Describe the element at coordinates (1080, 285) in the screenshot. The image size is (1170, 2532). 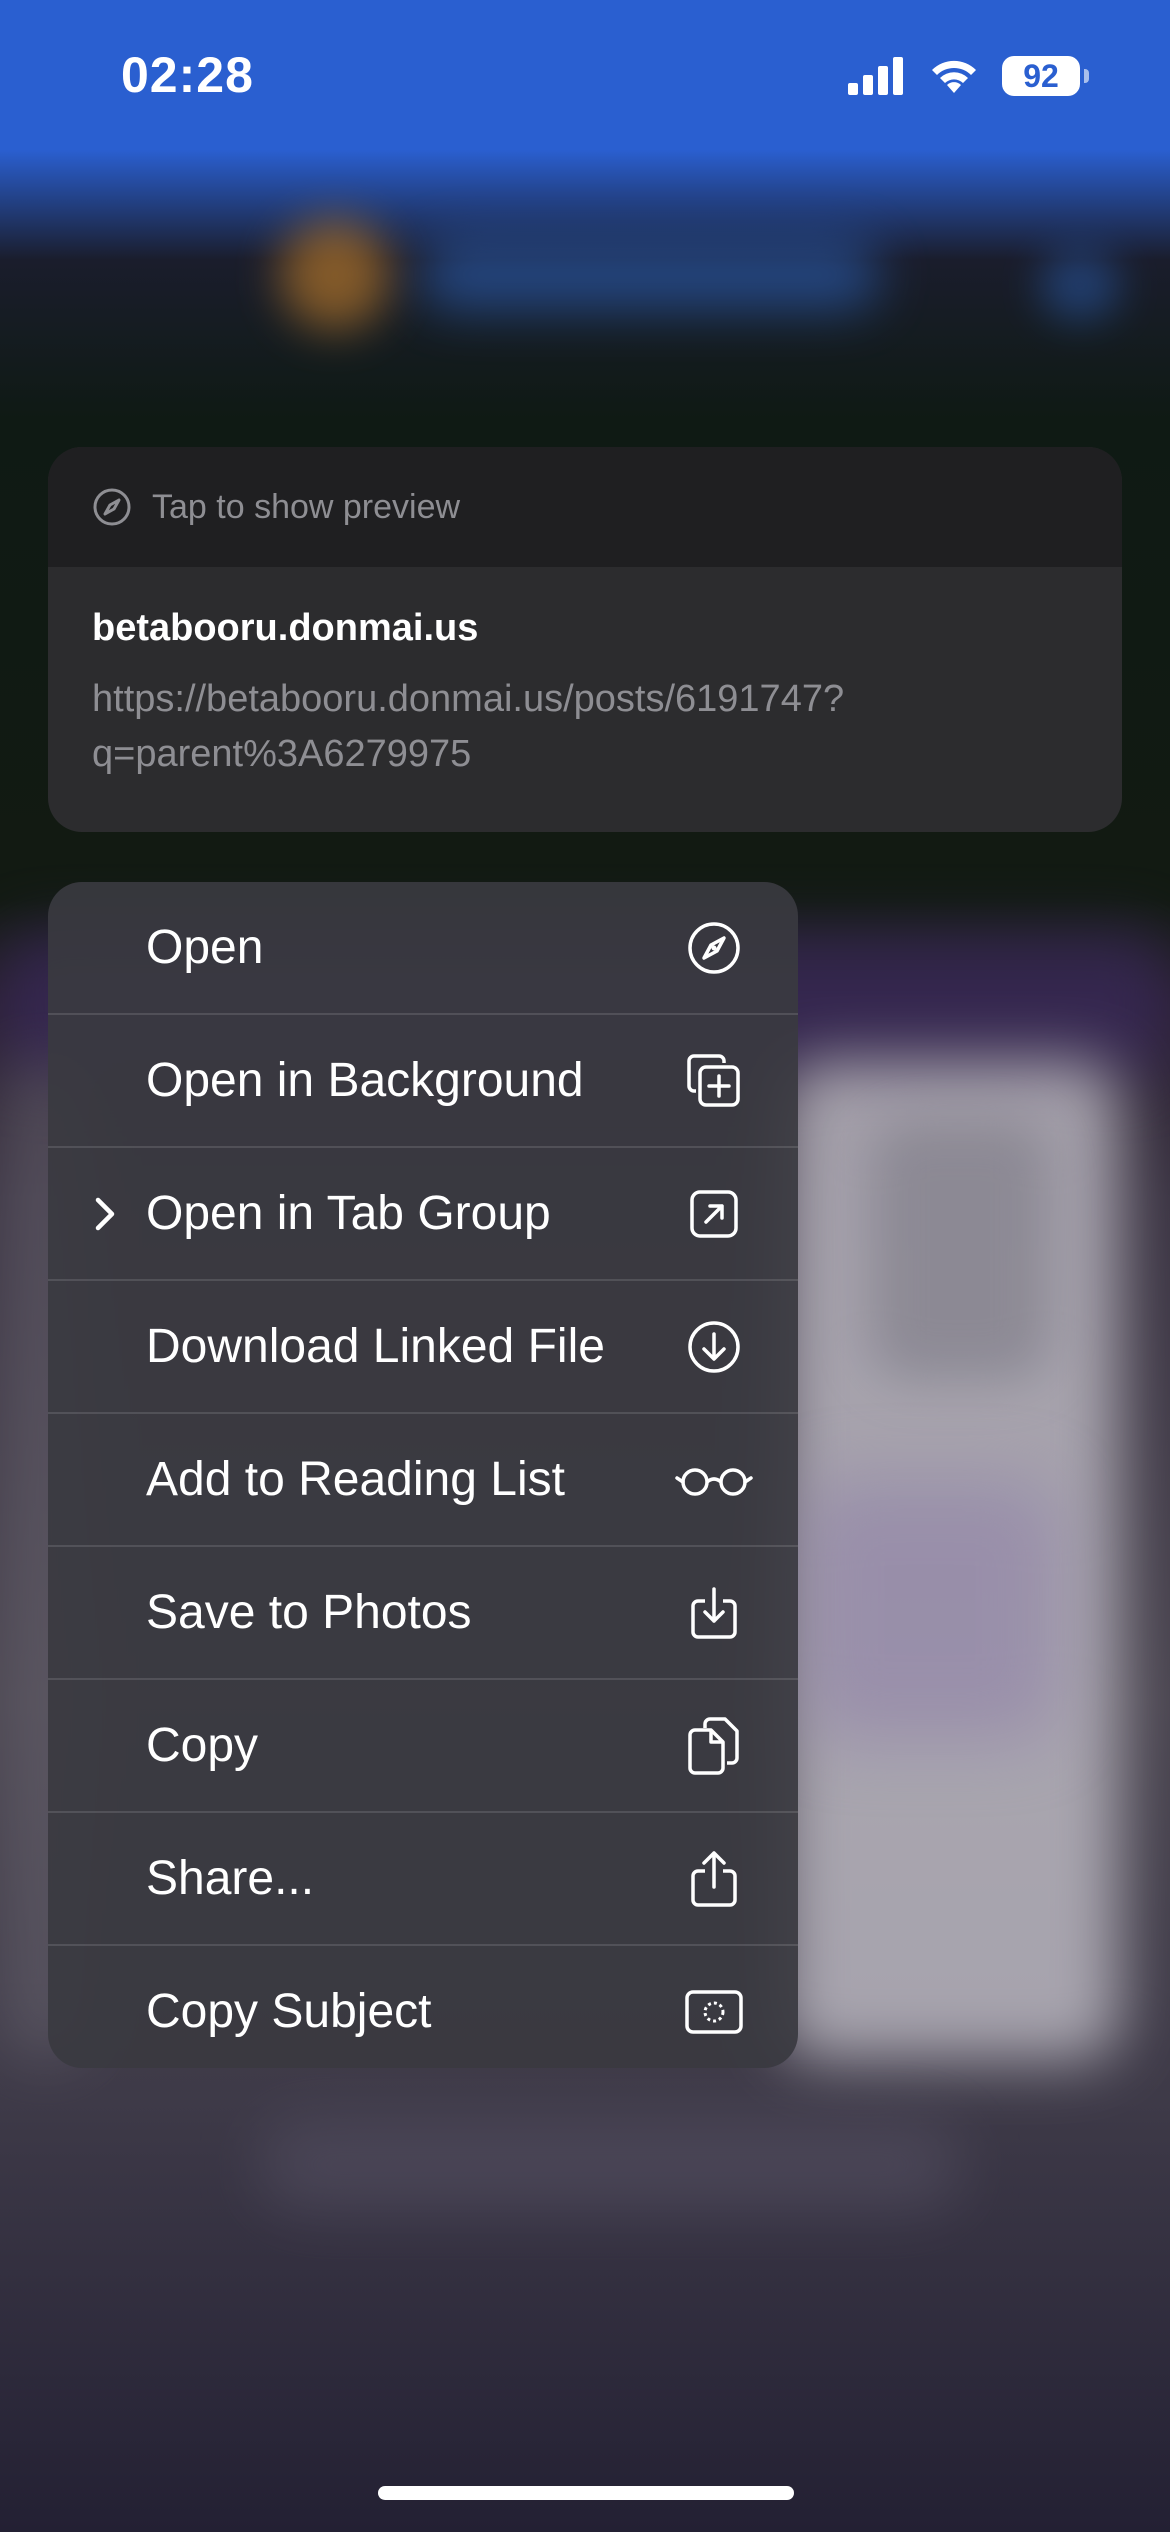
I see `blurred-header-button` at that location.